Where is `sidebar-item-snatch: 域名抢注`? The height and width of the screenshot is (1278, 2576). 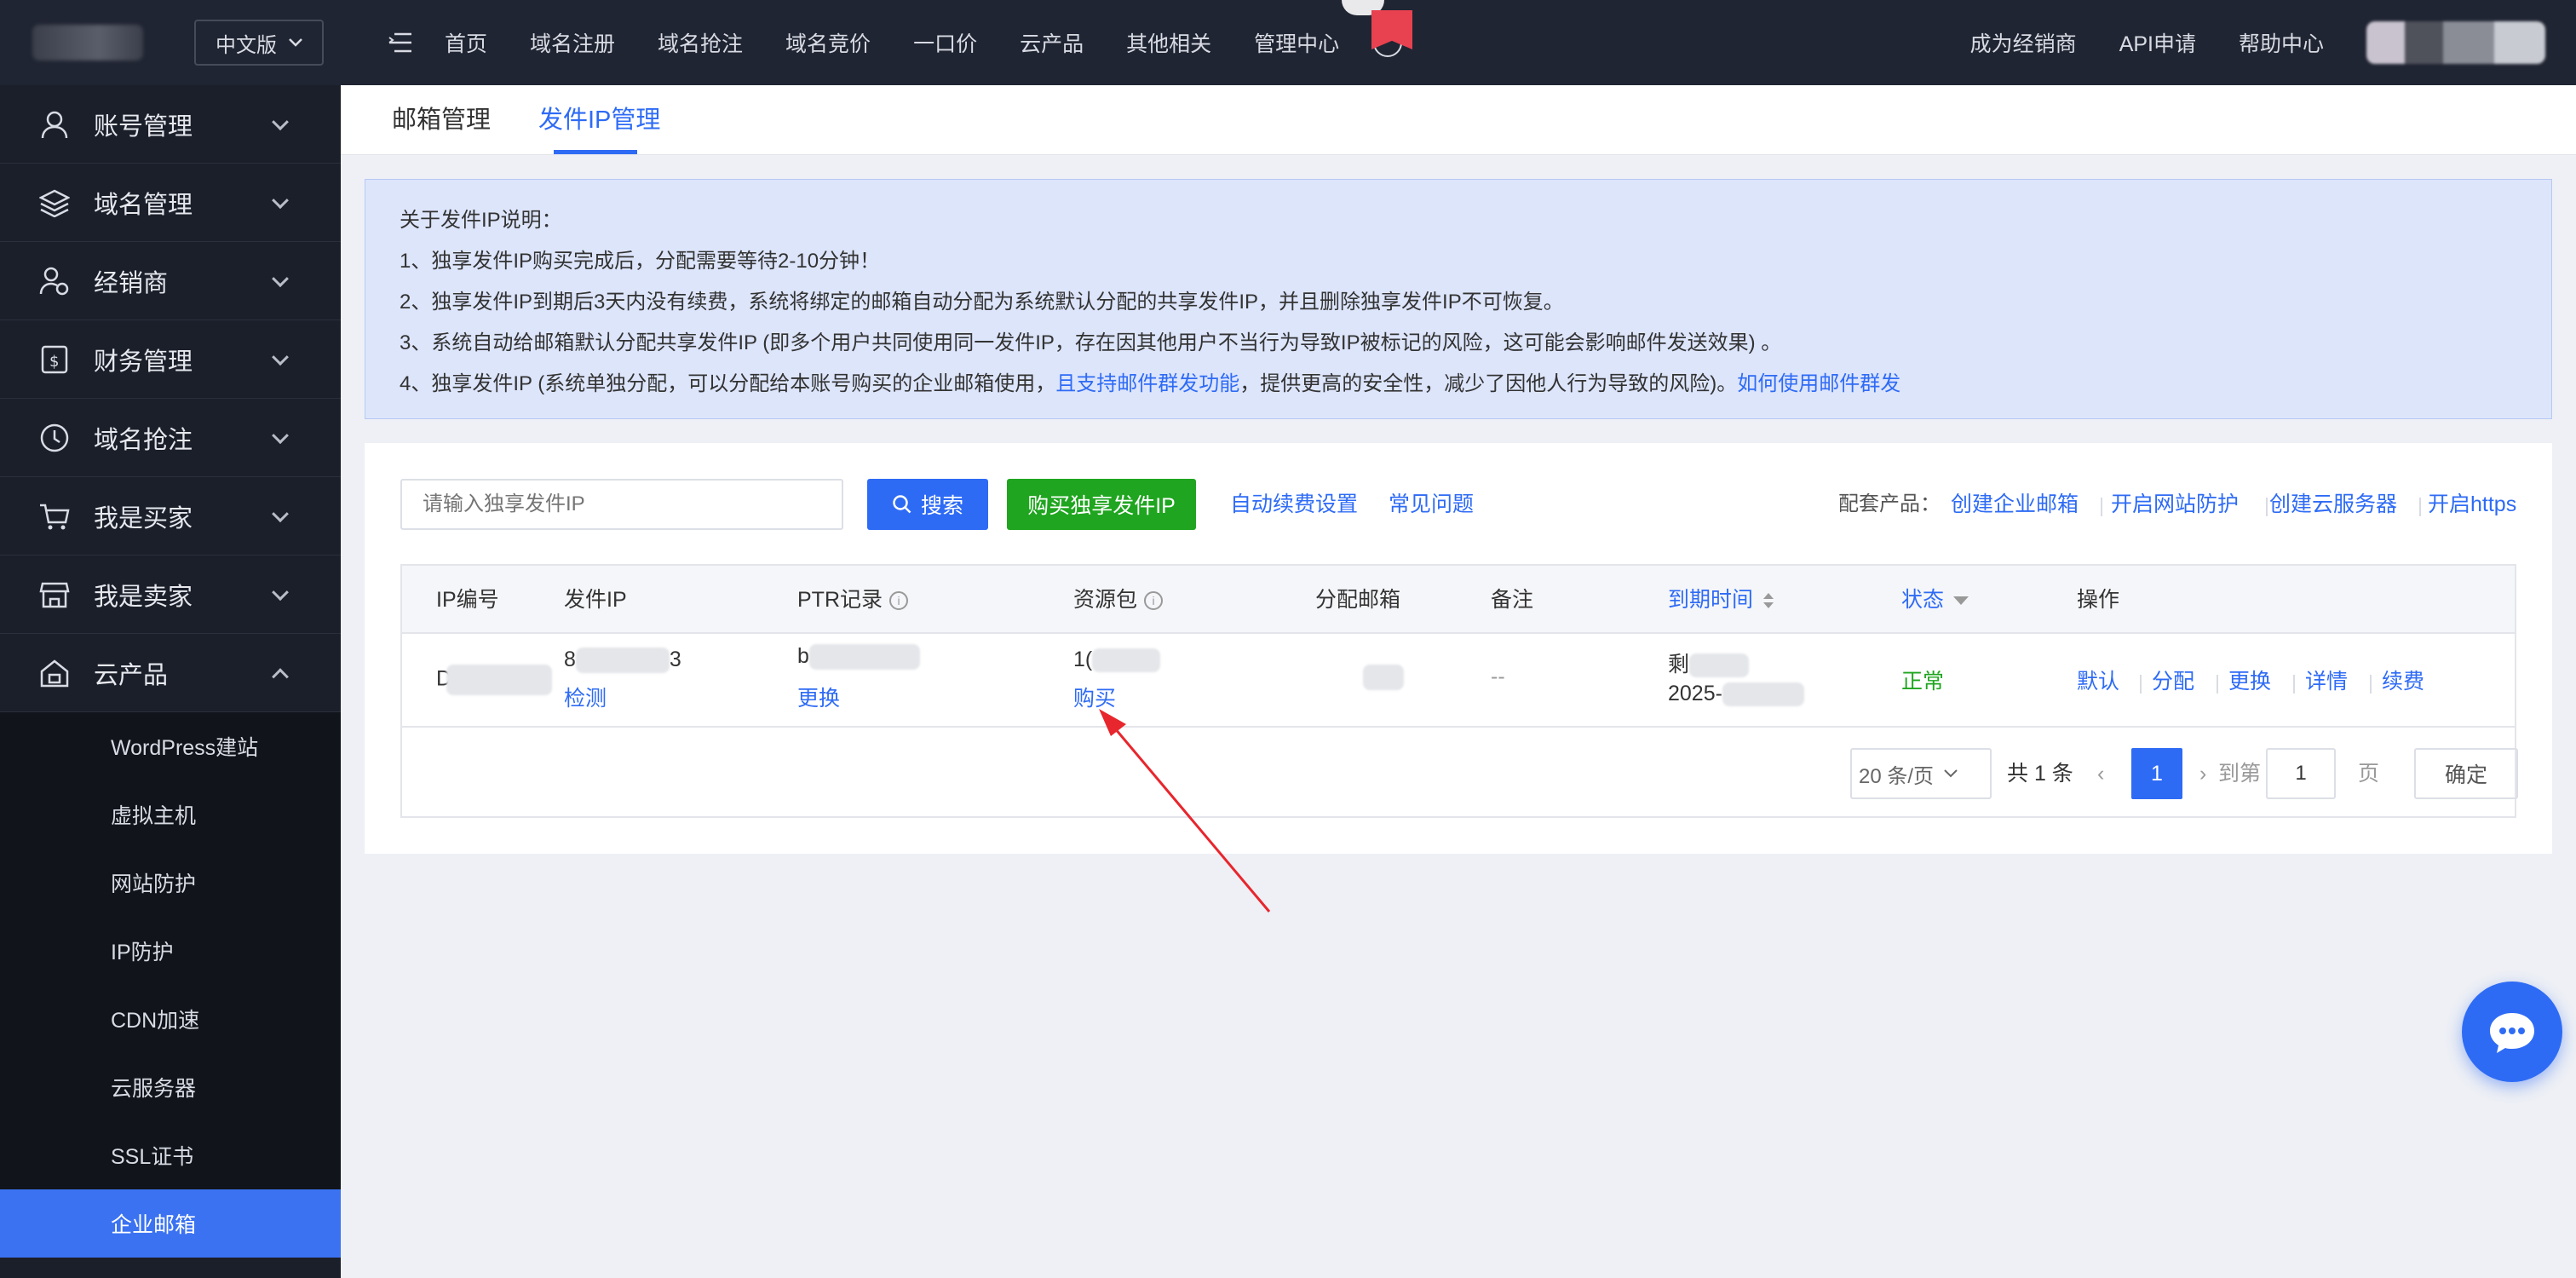 sidebar-item-snatch: 域名抢注 is located at coordinates (171, 438).